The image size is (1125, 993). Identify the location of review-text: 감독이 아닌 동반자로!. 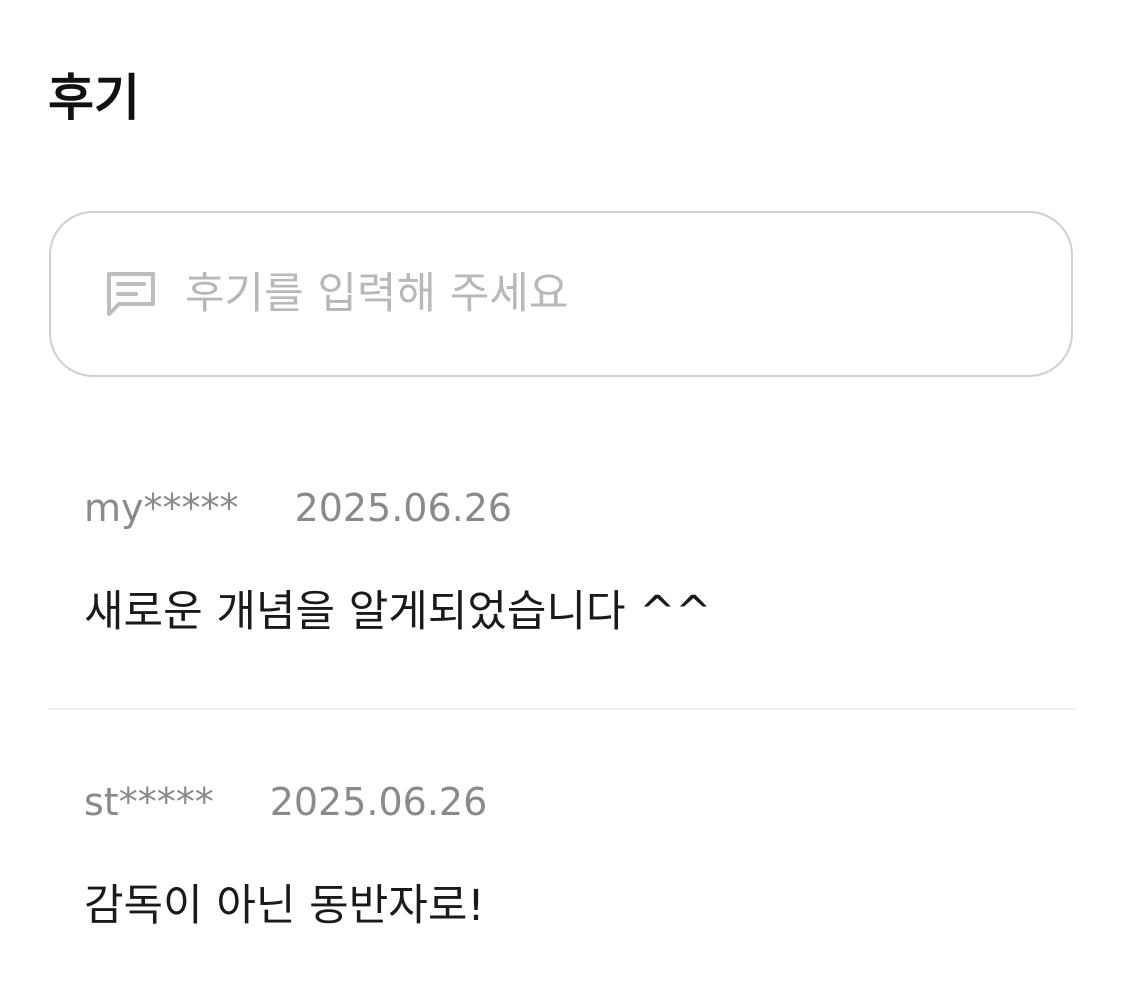
(284, 906).